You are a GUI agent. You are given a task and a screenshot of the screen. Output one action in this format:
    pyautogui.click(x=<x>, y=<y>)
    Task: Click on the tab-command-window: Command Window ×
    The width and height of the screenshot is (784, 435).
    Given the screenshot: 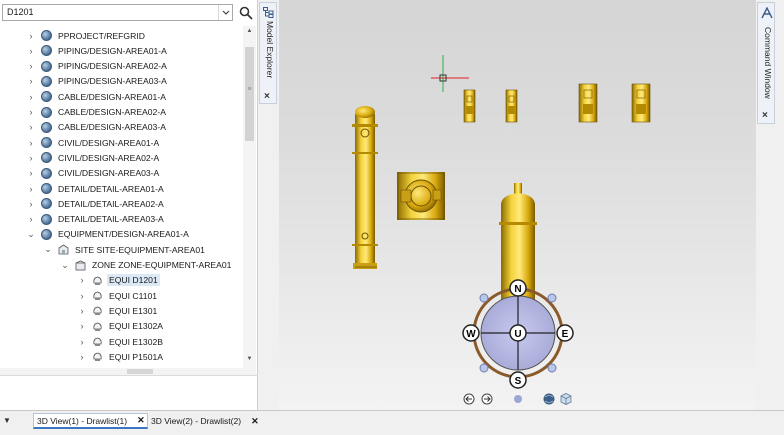 What is the action you would take?
    pyautogui.click(x=766, y=63)
    